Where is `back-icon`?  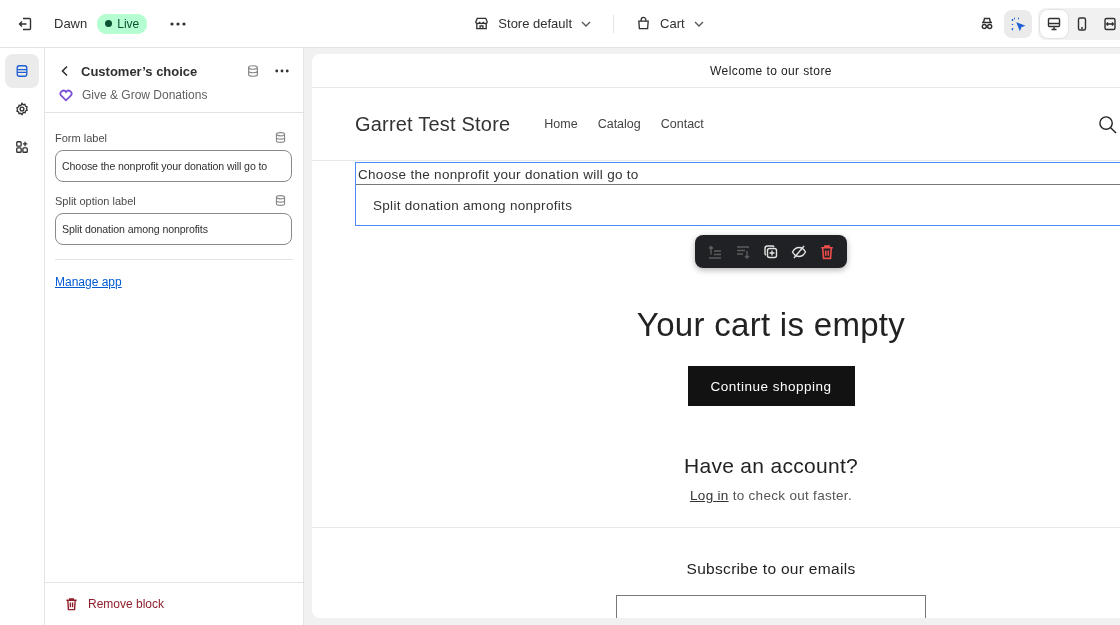 back-icon is located at coordinates (65, 71).